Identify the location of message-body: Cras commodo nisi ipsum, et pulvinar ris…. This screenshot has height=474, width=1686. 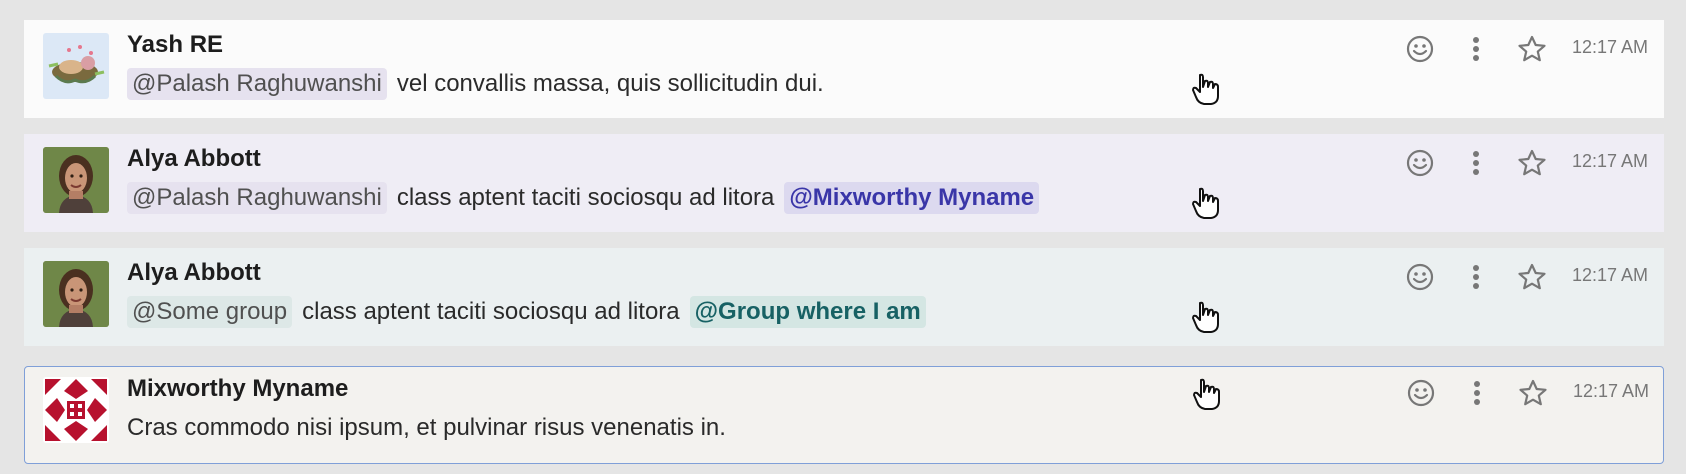
(426, 428).